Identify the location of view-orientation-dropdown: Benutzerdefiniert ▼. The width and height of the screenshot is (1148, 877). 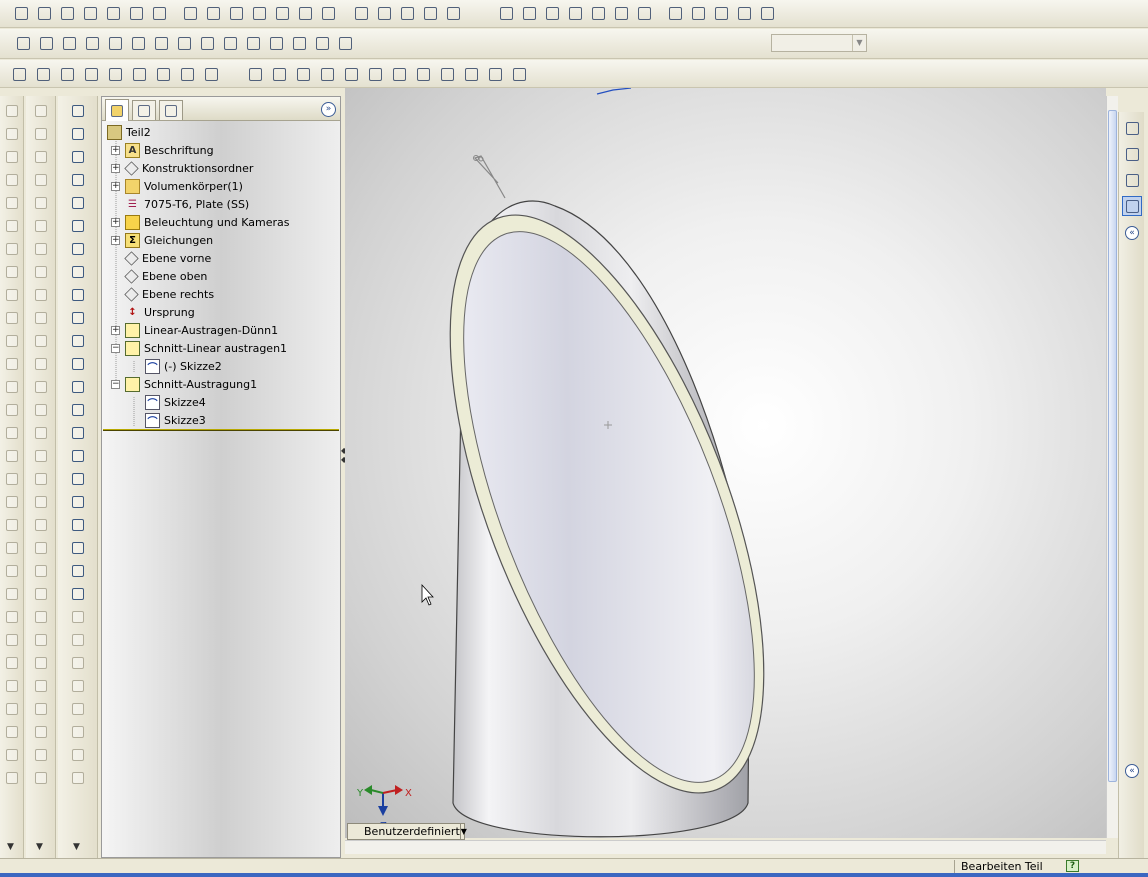
(407, 831).